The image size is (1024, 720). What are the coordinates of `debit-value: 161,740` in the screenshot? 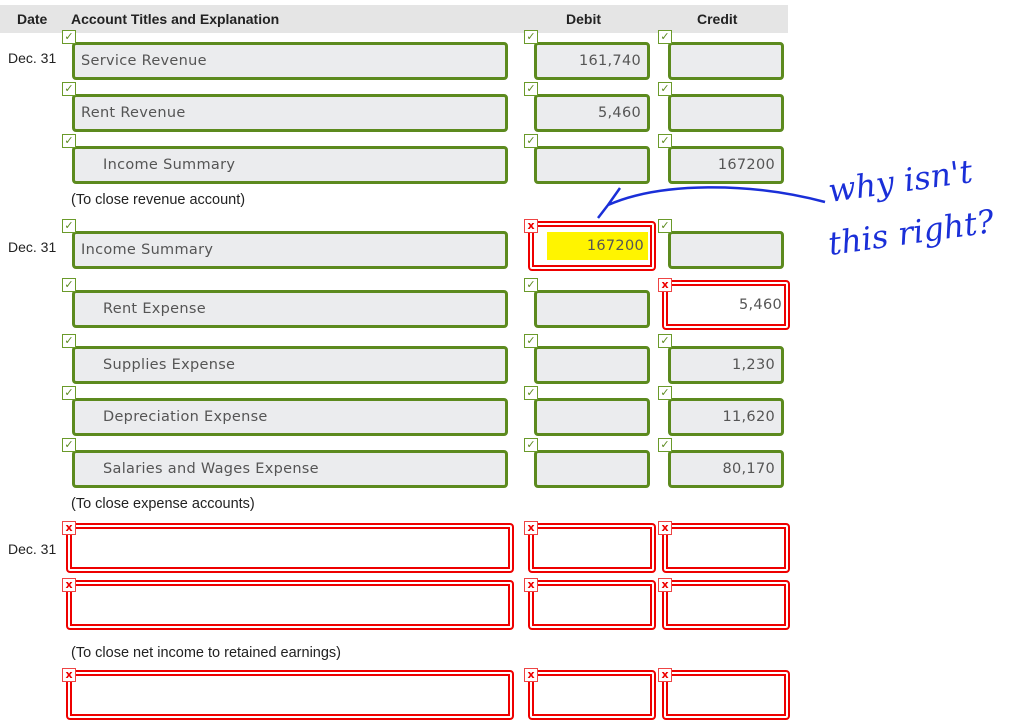 It's located at (609, 61).